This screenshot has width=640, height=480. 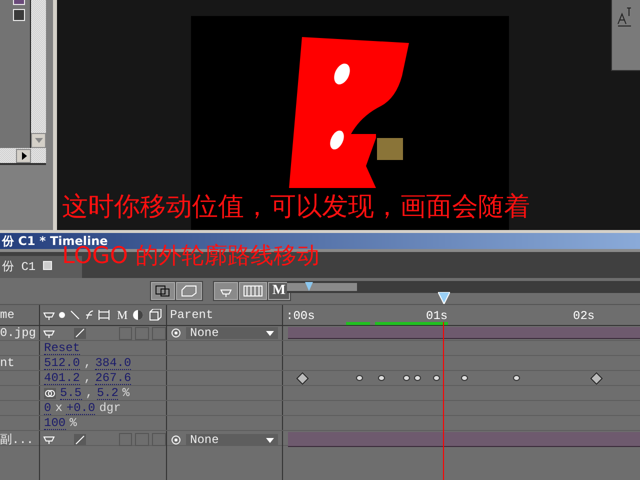 What do you see at coordinates (309, 286) in the screenshot?
I see `navigator-start-handle` at bounding box center [309, 286].